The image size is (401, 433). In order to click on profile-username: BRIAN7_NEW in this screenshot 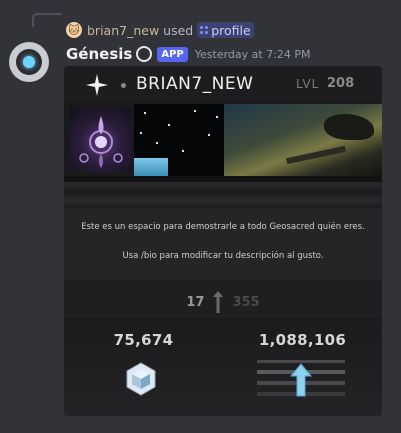, I will do `click(195, 84)`.